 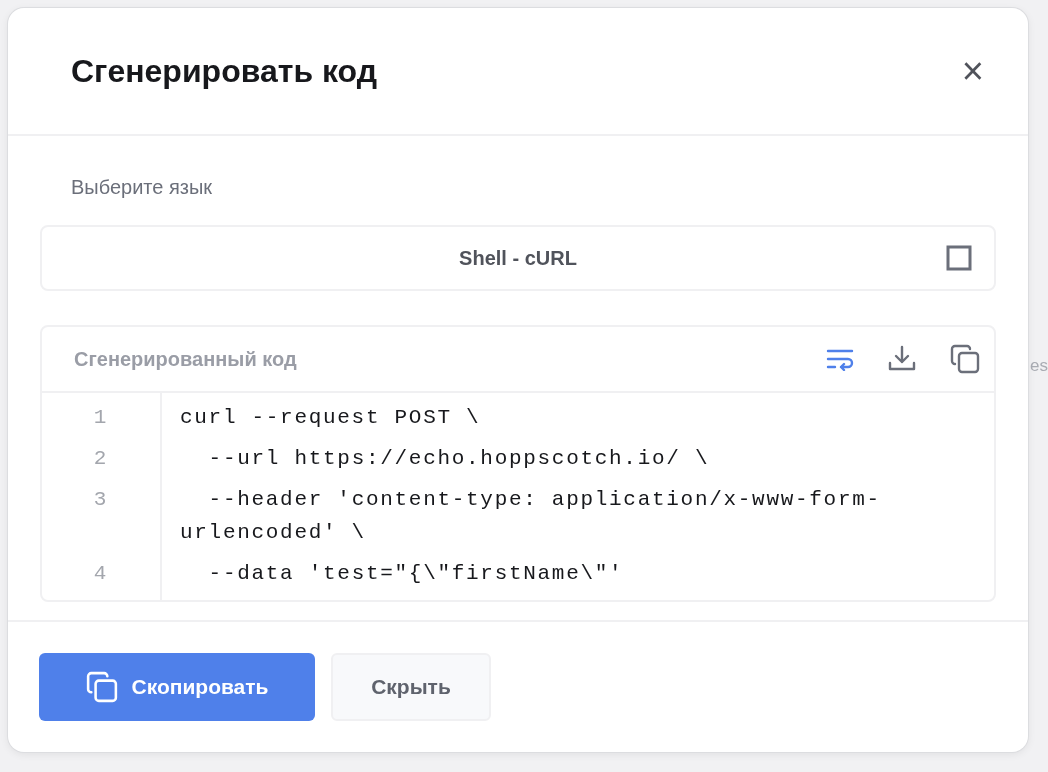 I want to click on wrap-lines-icon, so click(x=840, y=359).